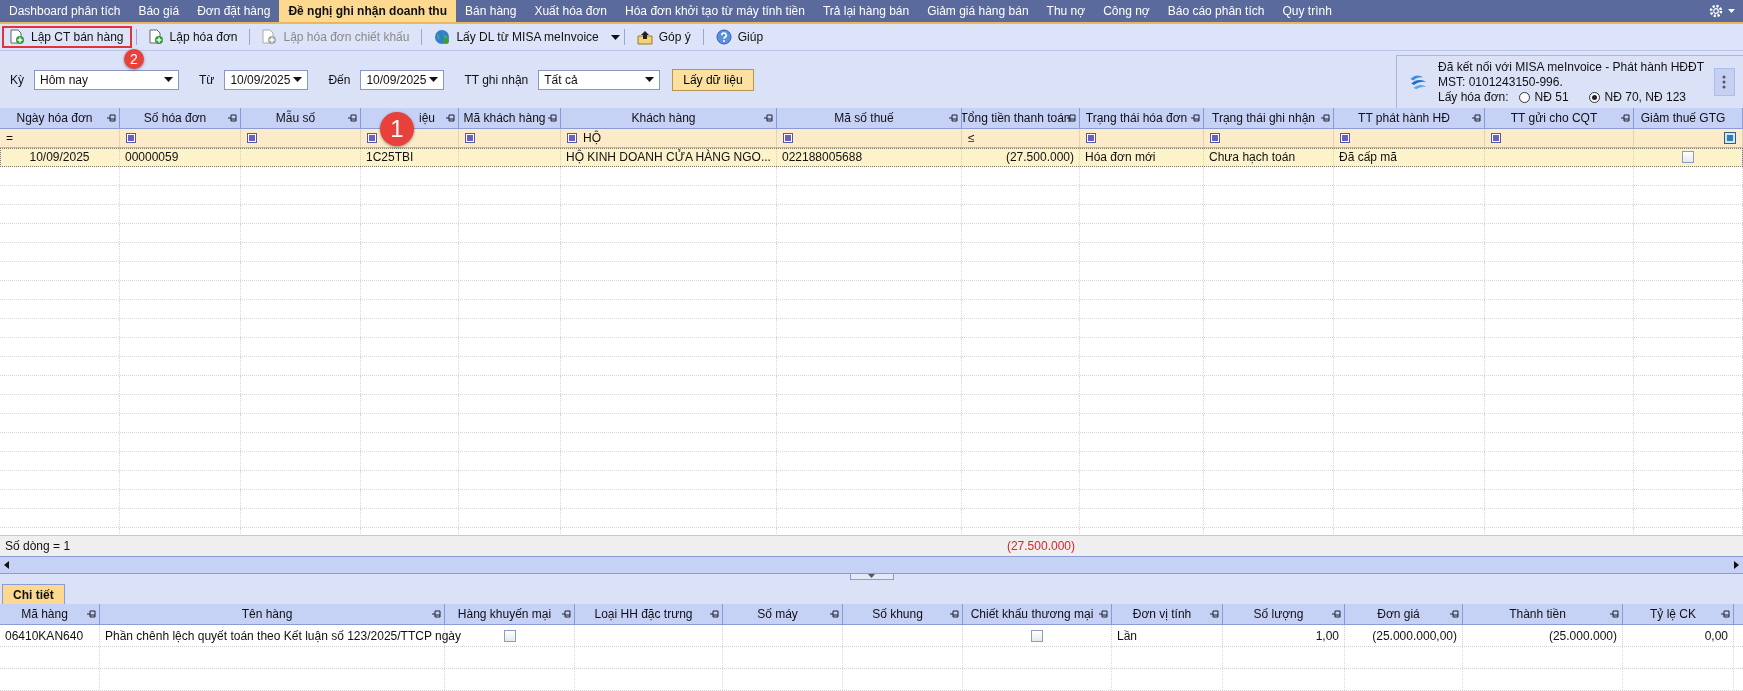  Describe the element at coordinates (1543, 97) in the screenshot. I see `radio-option: NĐ 51` at that location.